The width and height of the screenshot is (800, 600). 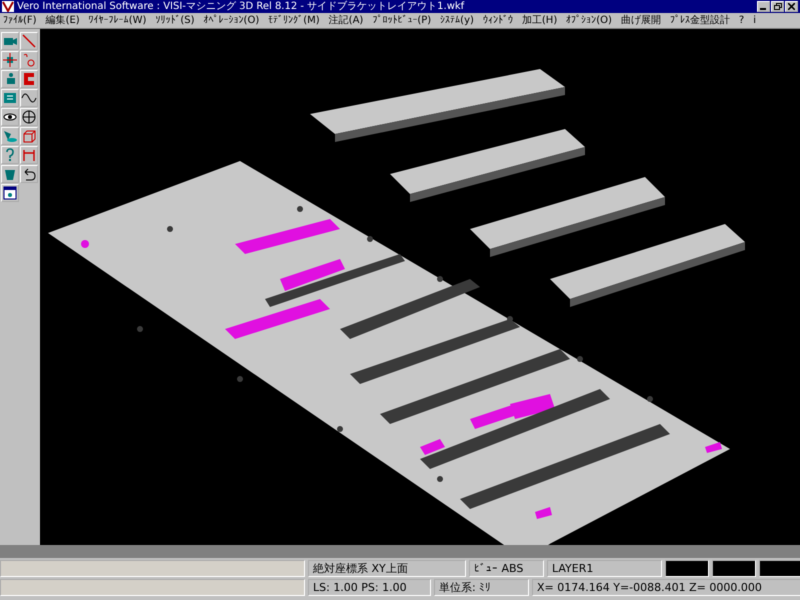 What do you see at coordinates (63, 21) in the screenshot?
I see `menu-item: 編集(E)` at bounding box center [63, 21].